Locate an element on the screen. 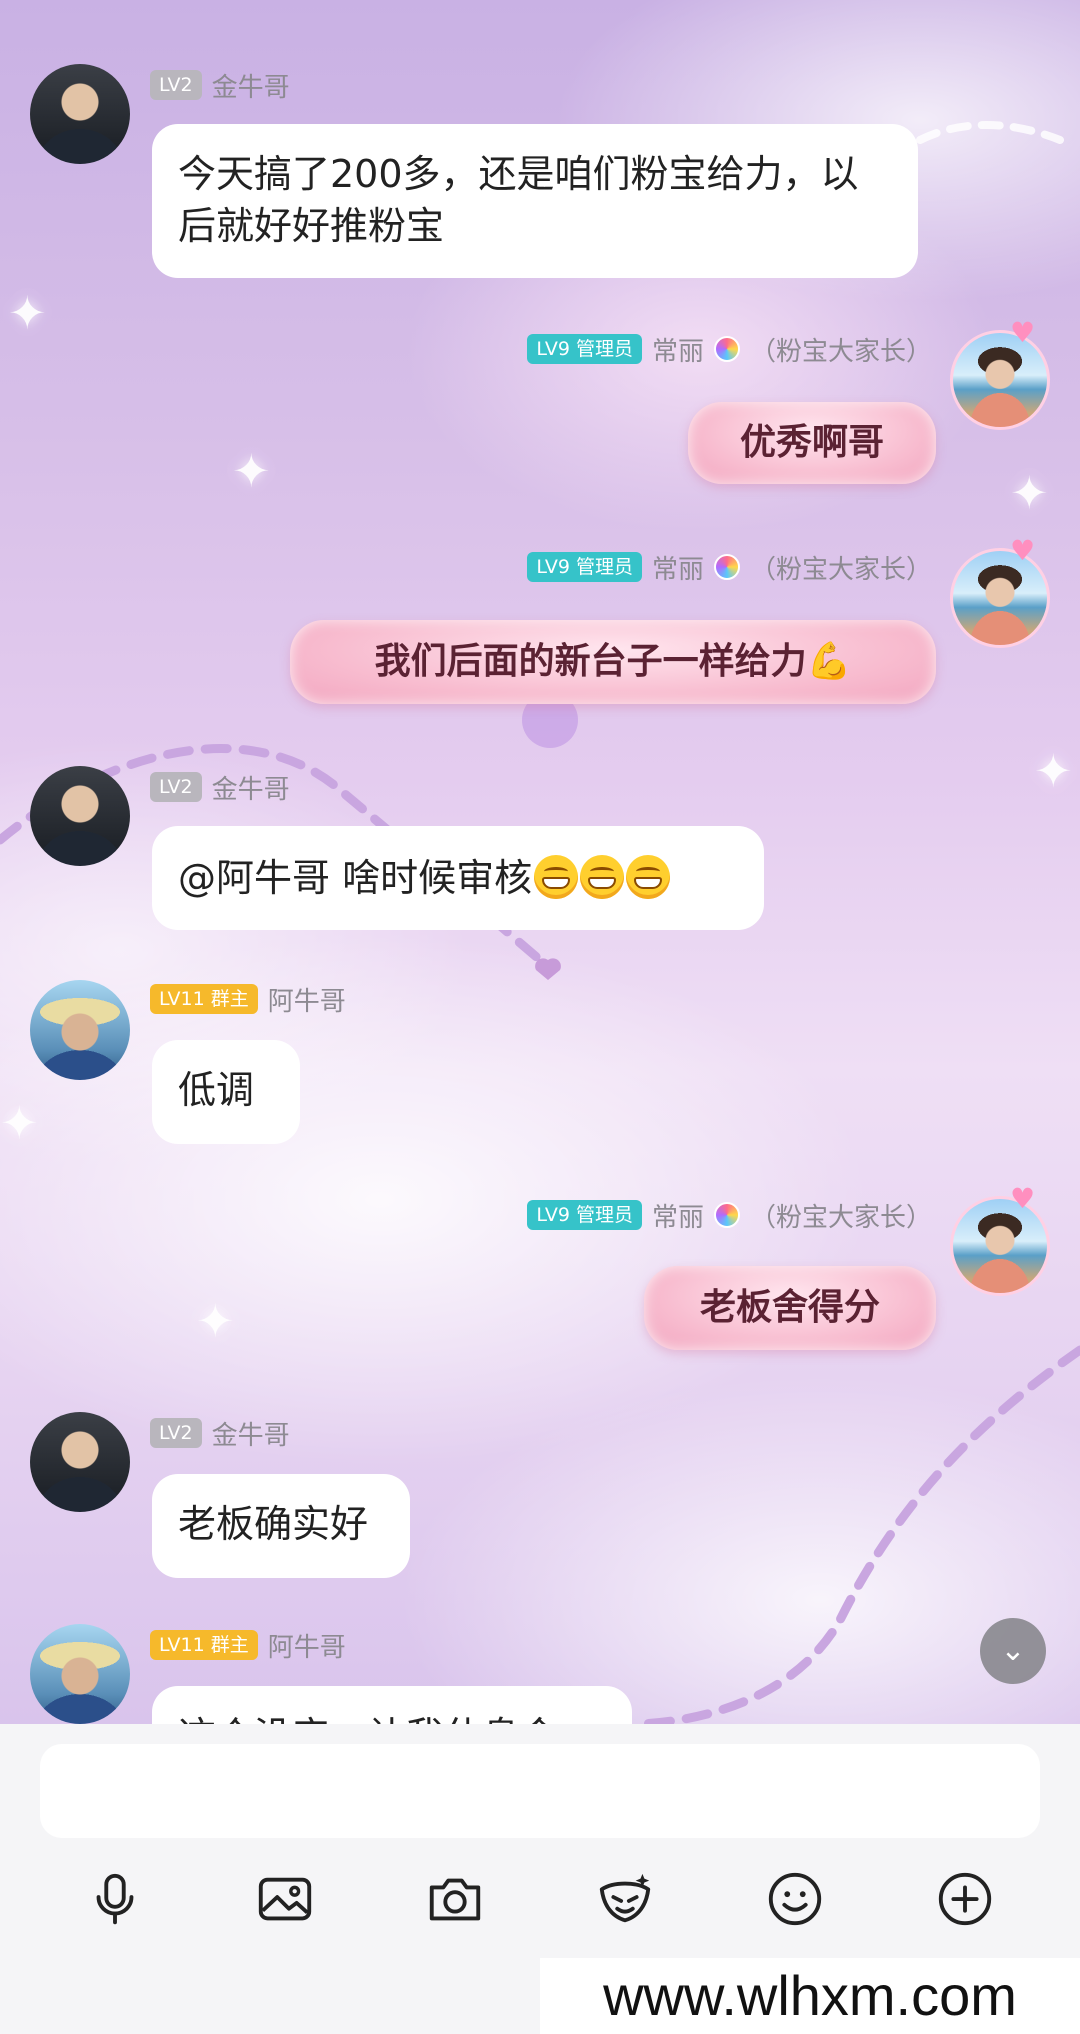  sticker-icon is located at coordinates (625, 1898).